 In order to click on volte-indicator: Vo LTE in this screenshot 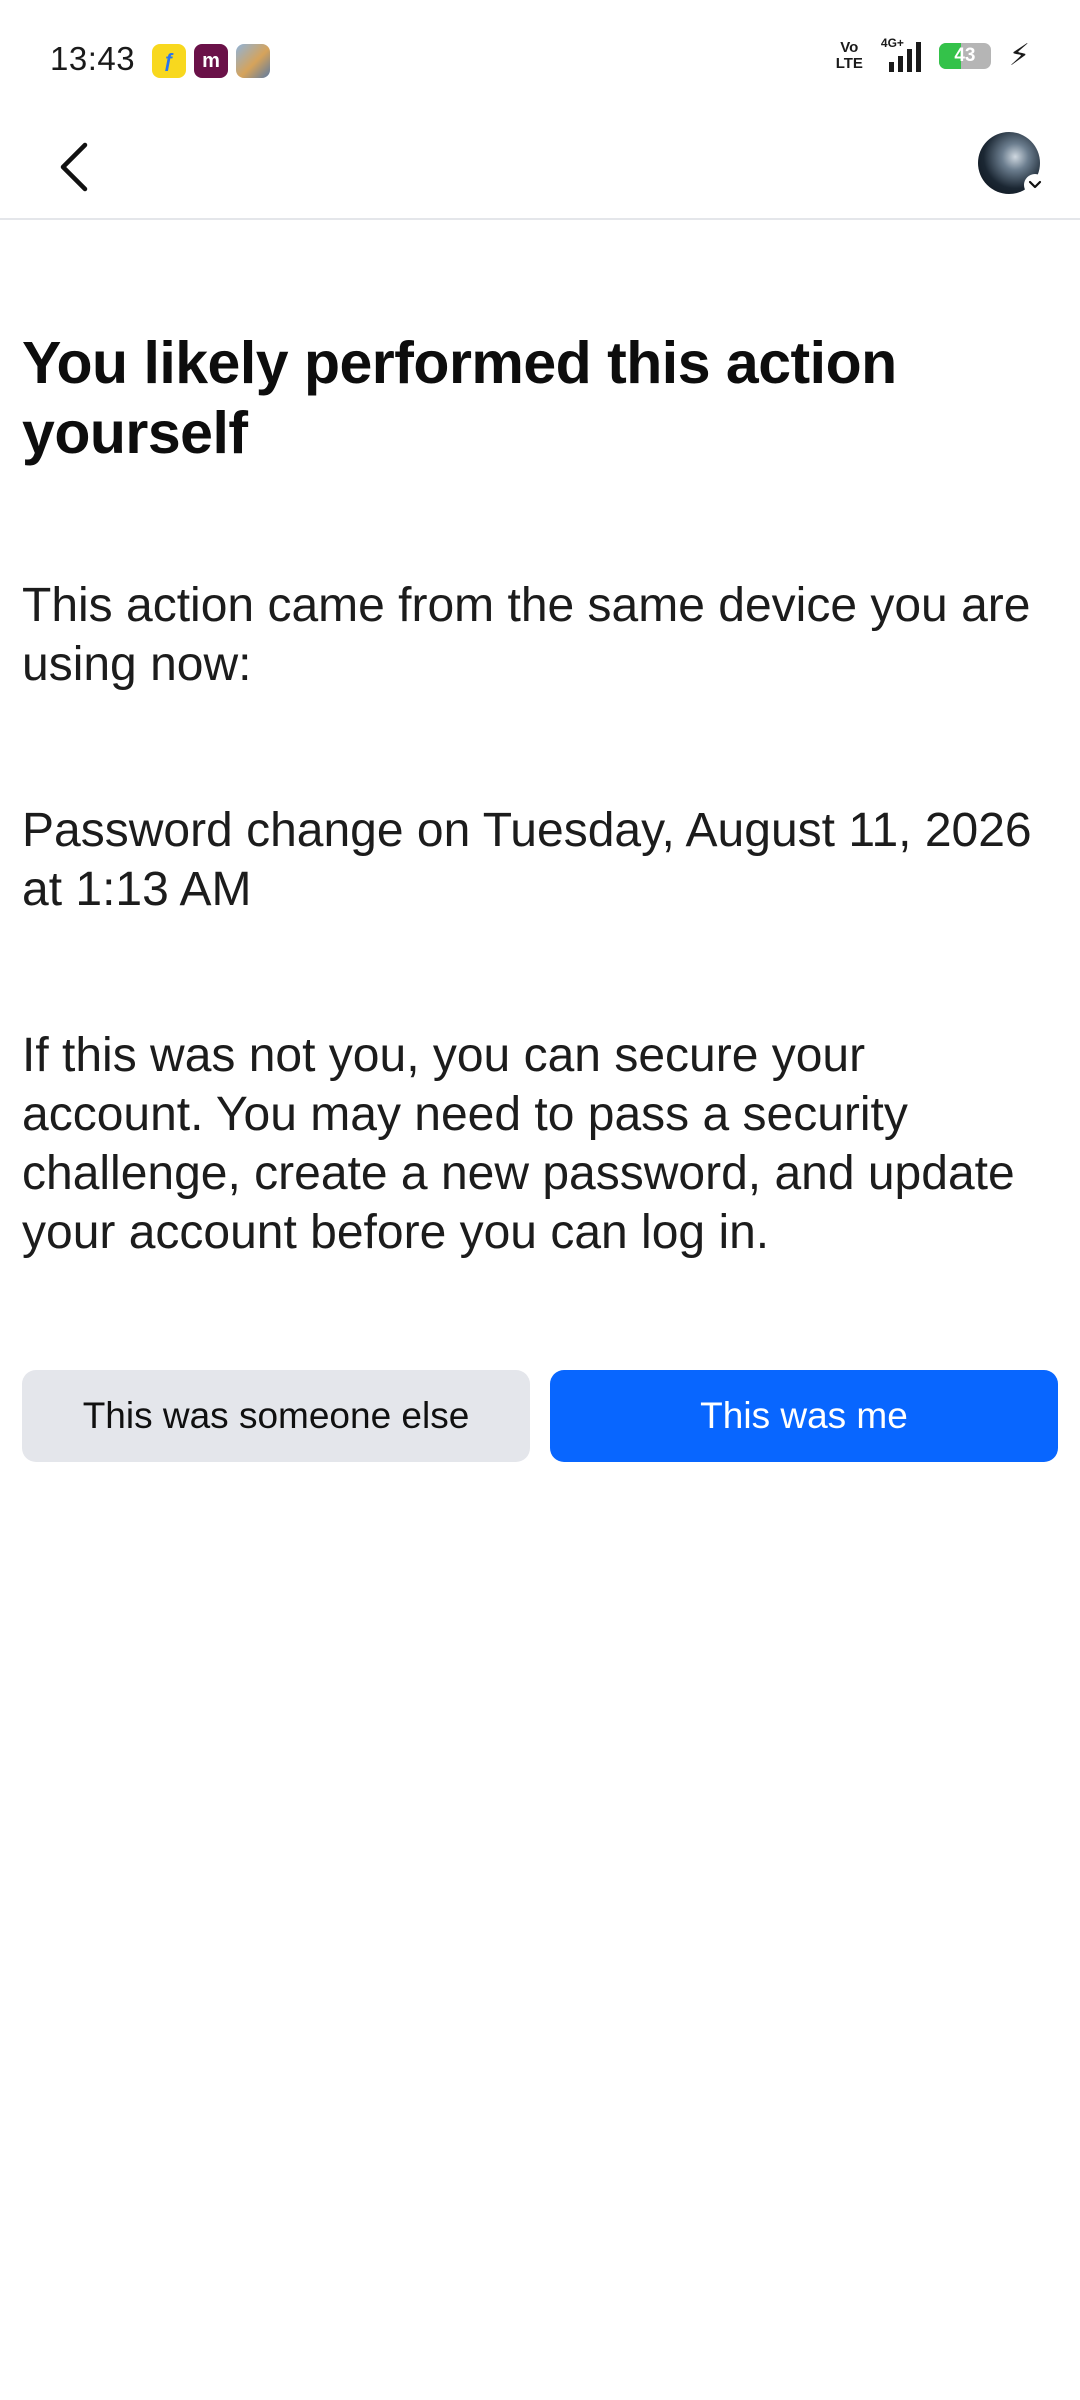, I will do `click(849, 56)`.